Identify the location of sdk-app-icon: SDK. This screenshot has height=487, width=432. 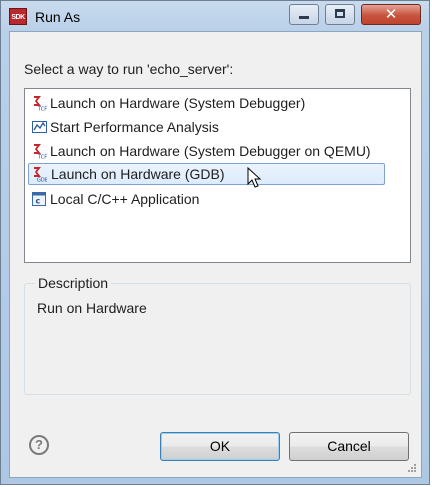
(18, 16).